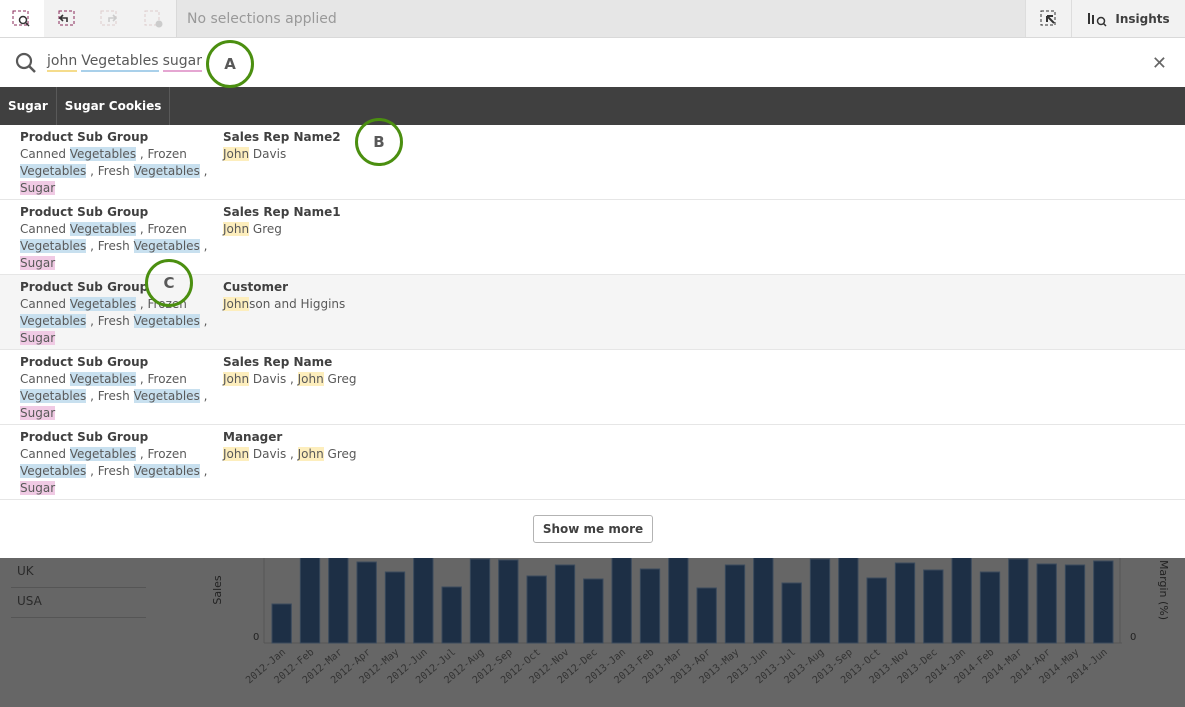  Describe the element at coordinates (536, 609) in the screenshot. I see `bar-2012-Oct` at that location.